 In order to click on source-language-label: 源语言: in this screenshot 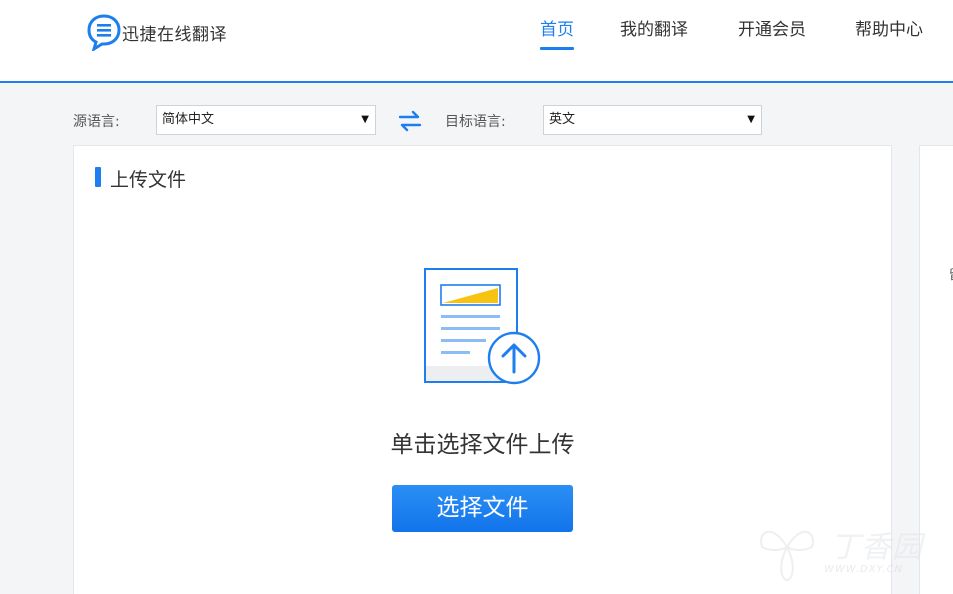, I will do `click(96, 122)`.